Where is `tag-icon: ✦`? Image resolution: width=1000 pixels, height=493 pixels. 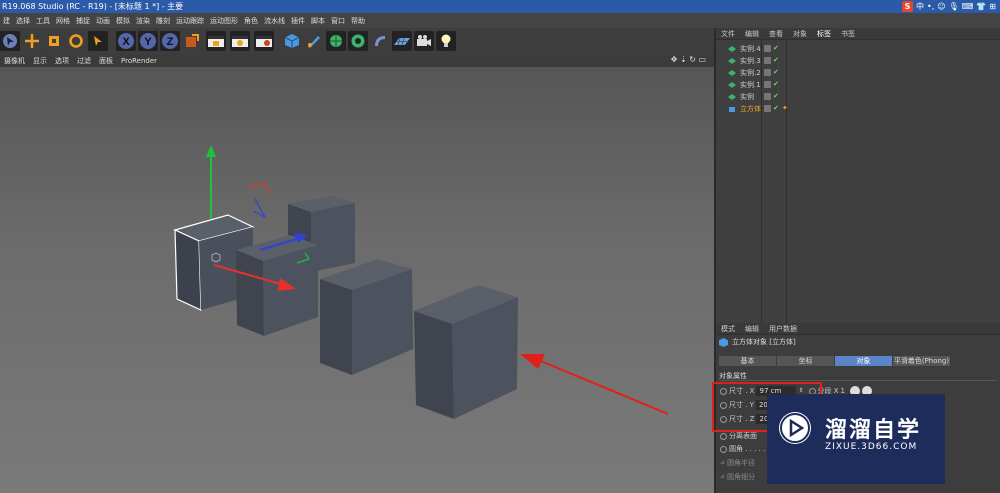 tag-icon: ✦ is located at coordinates (785, 108).